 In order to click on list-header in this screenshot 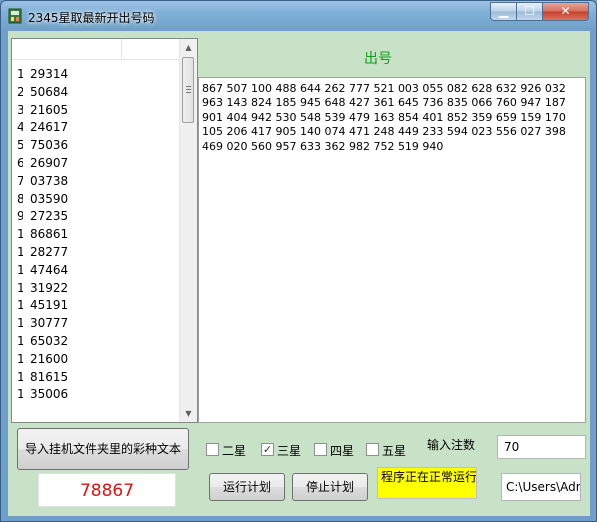, I will do `click(96, 49)`.